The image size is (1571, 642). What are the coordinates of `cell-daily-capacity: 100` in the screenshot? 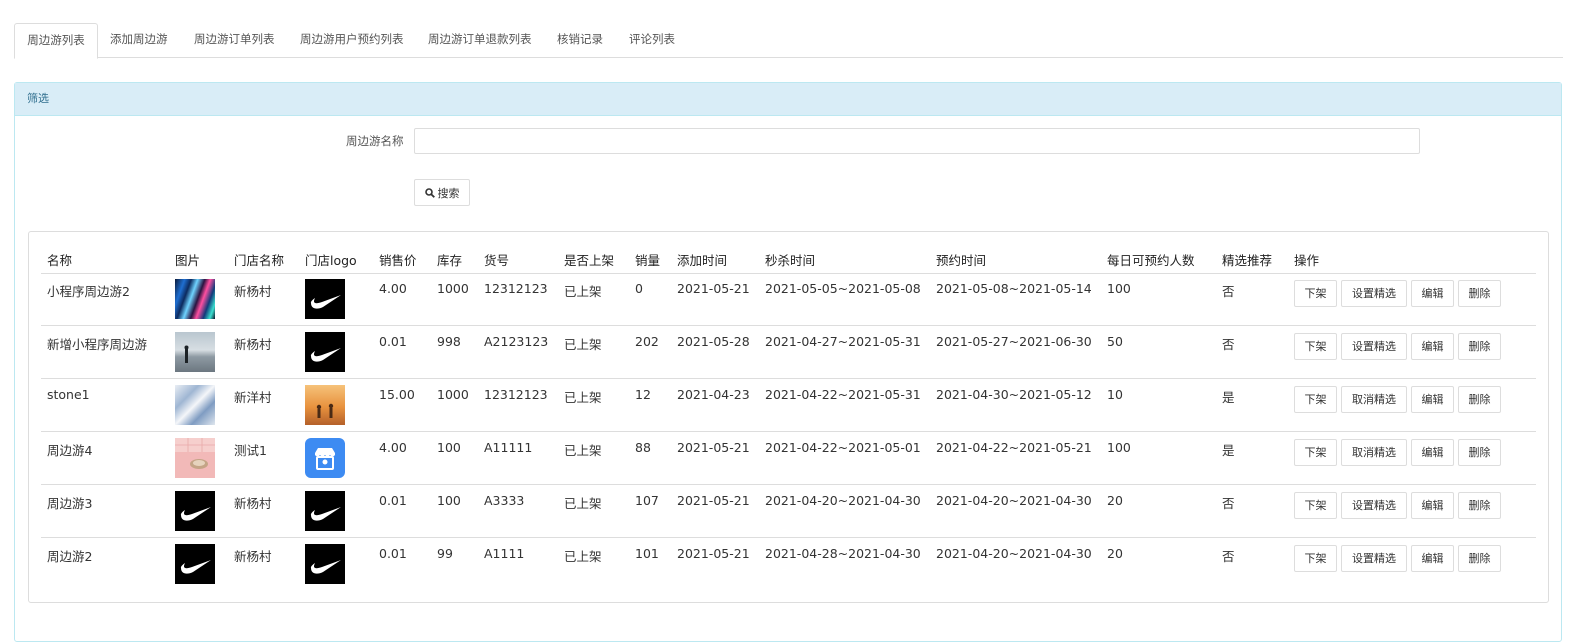 It's located at (1119, 288).